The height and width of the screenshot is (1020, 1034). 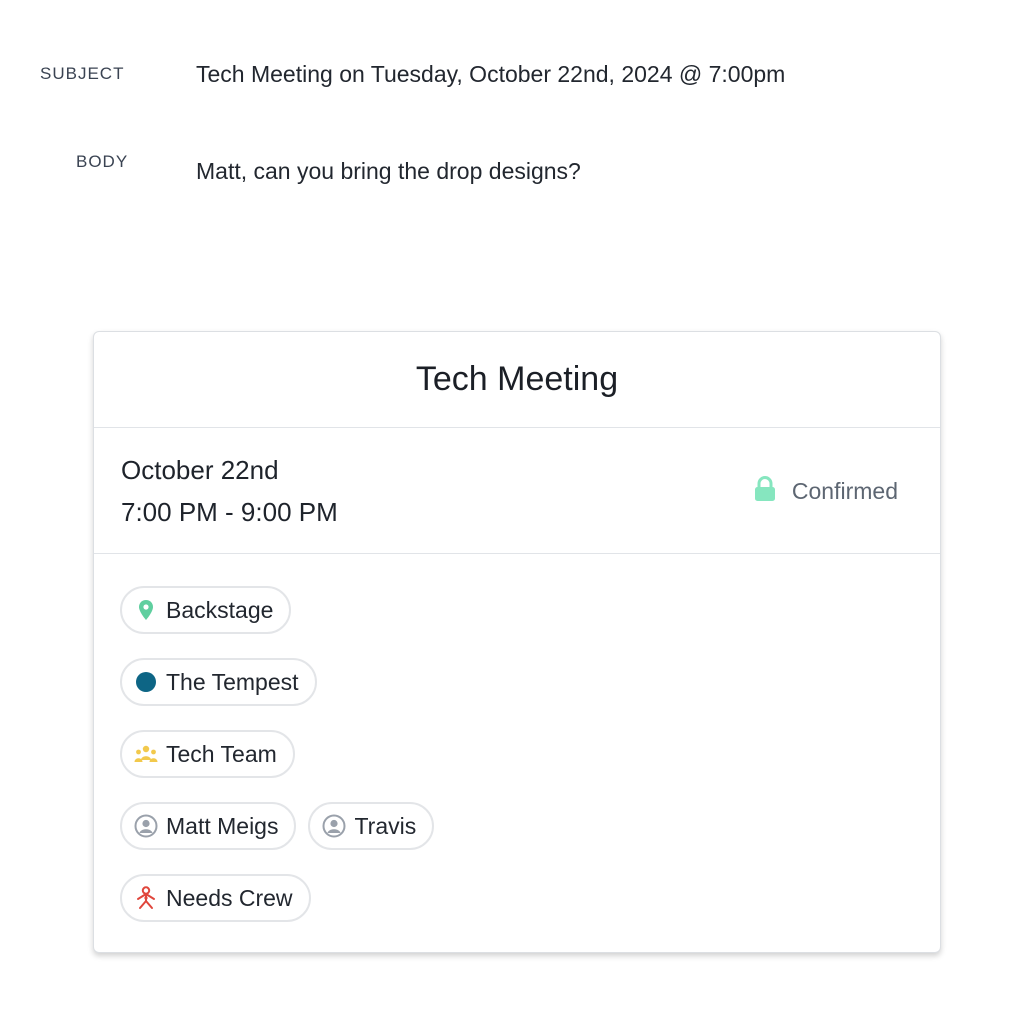 I want to click on person-chip-matt: Matt Meigs, so click(x=208, y=826).